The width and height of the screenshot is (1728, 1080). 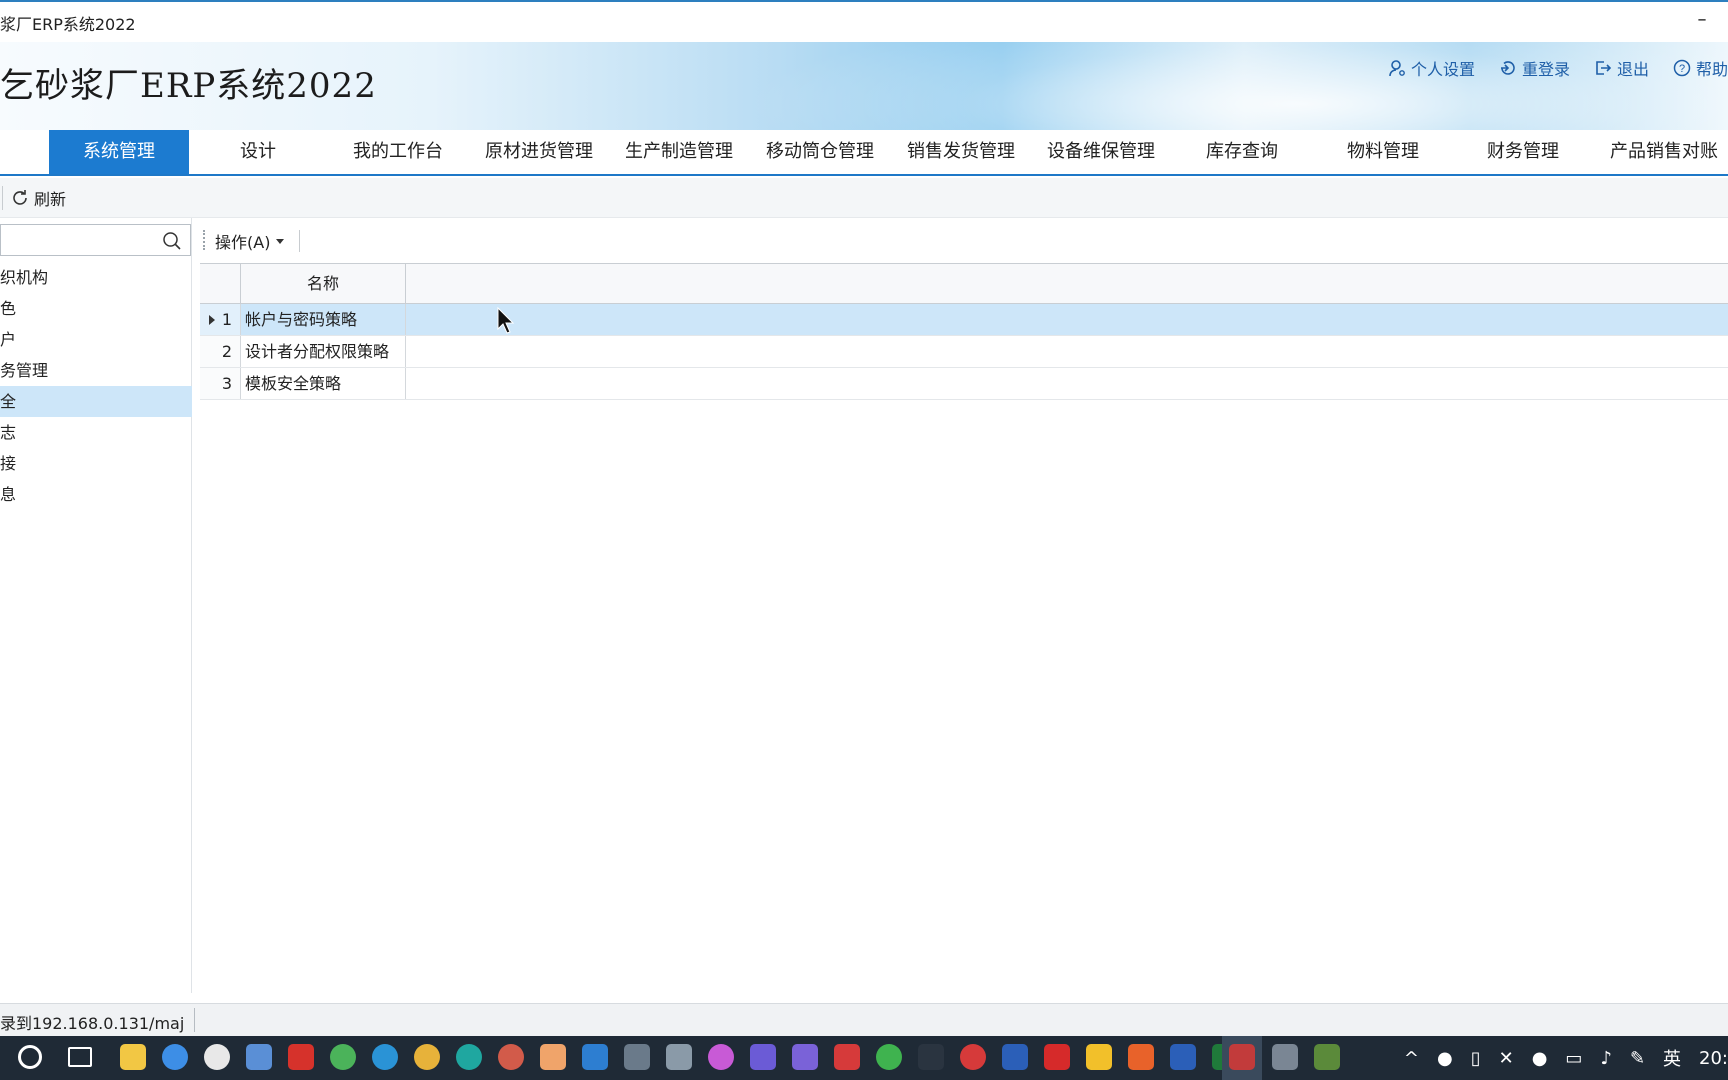 I want to click on personal-settings-link: 个人设置, so click(x=1431, y=68).